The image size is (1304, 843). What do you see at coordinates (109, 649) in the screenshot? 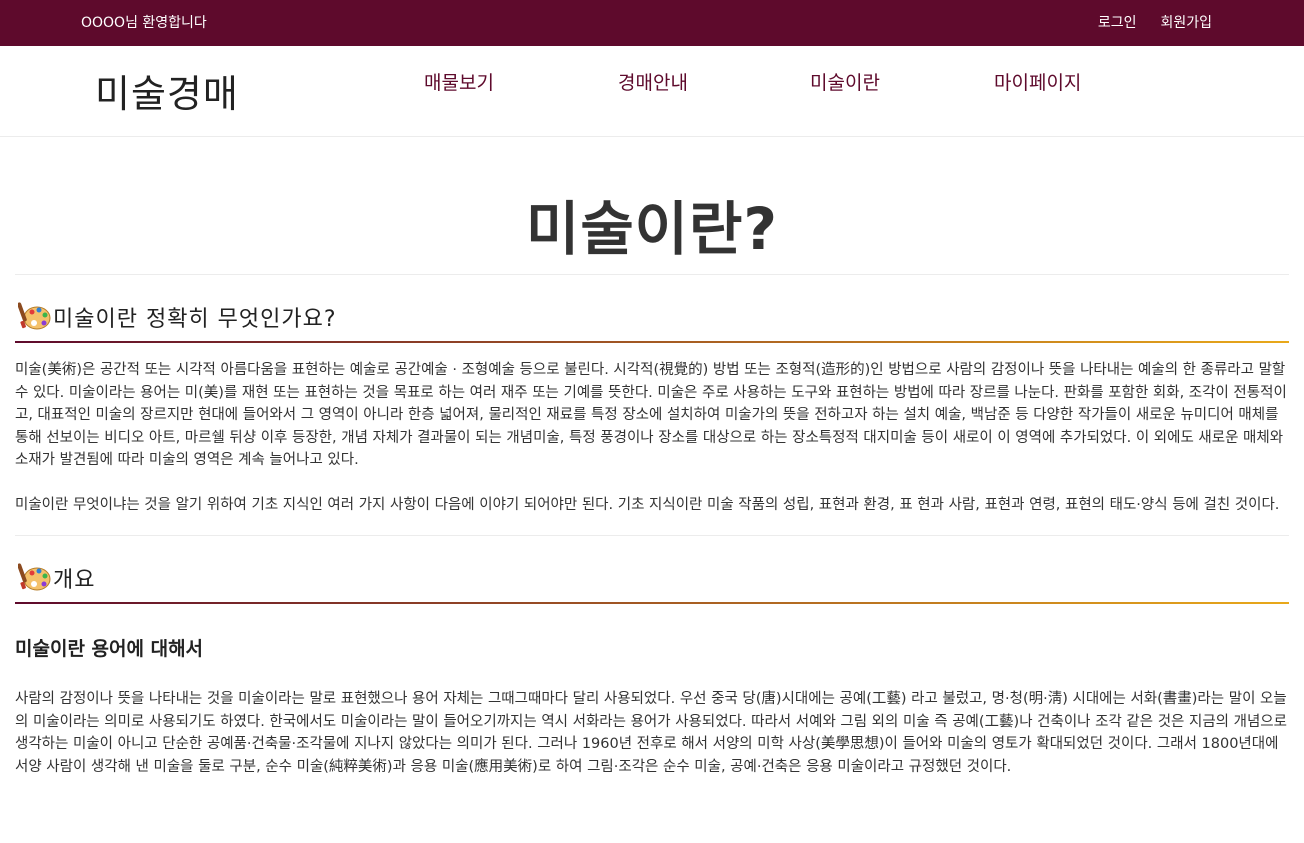
I see `subheading: 미술이란 용어에 대해서` at bounding box center [109, 649].